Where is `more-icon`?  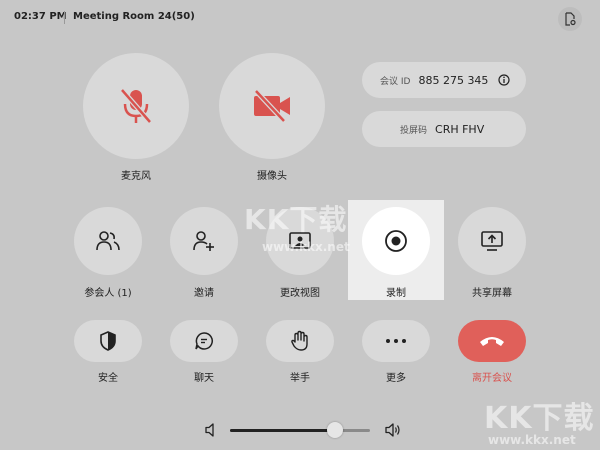 more-icon is located at coordinates (396, 341).